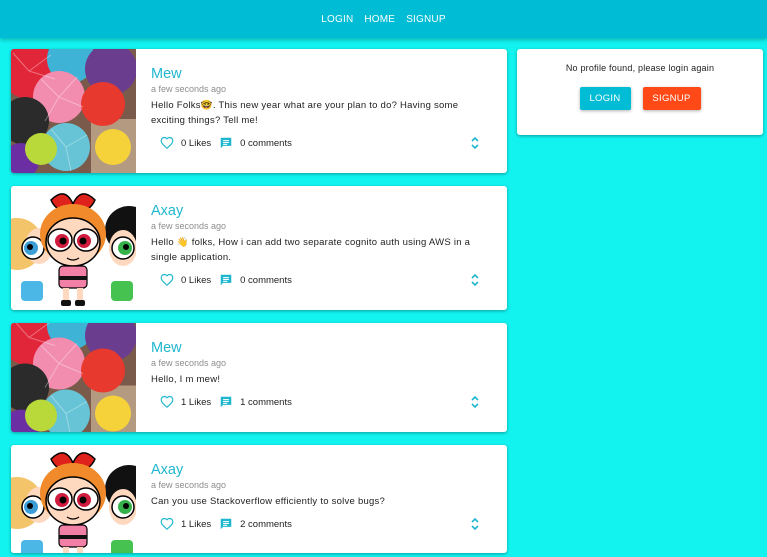  I want to click on nav-home-link: HOME, so click(379, 19).